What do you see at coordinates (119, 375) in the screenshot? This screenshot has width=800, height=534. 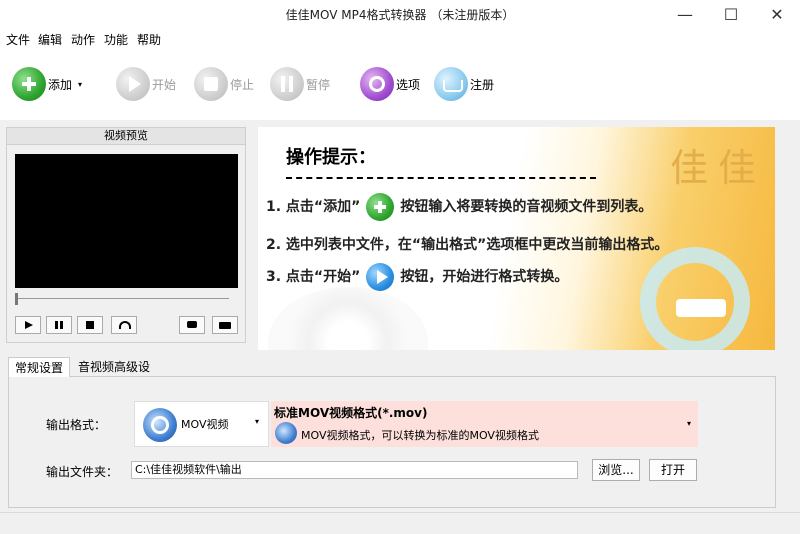 I see `tab-advanced-settings: 音视频高级设置` at bounding box center [119, 375].